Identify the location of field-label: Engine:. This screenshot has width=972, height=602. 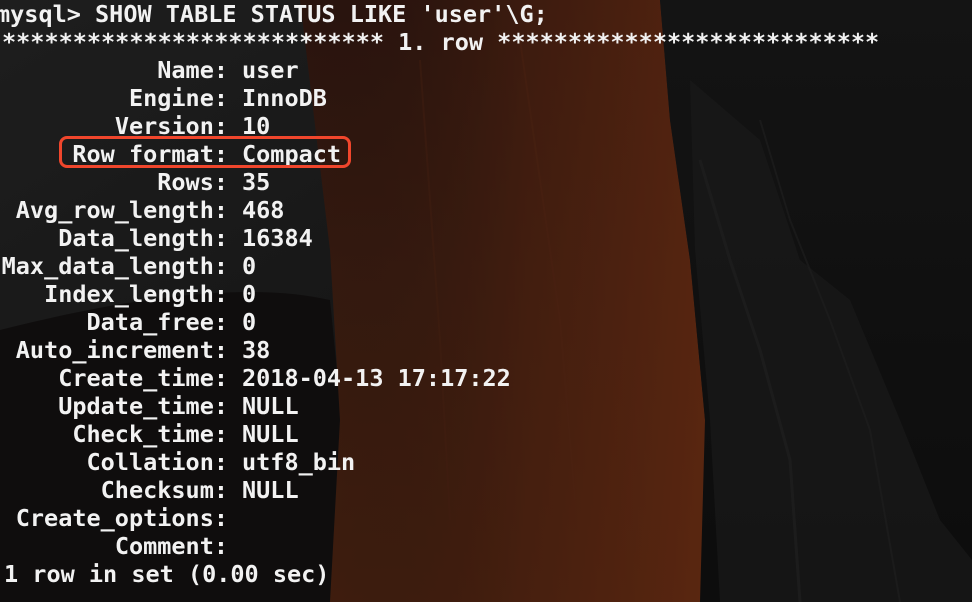
(178, 98).